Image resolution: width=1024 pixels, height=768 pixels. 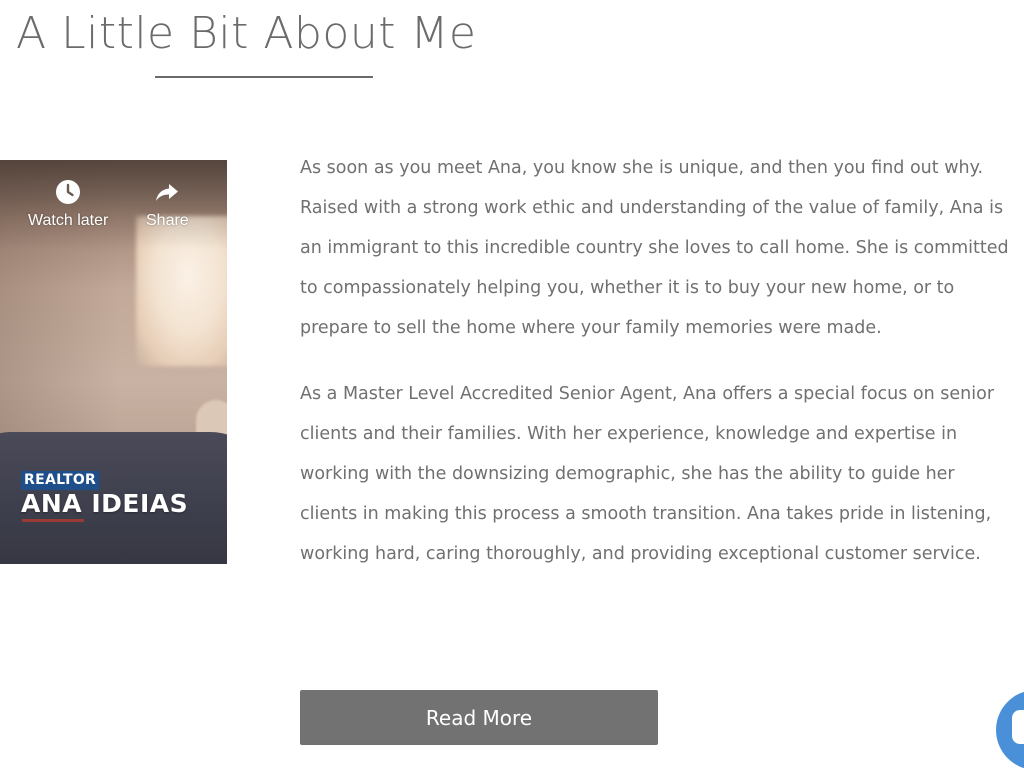 I want to click on chat-bubble-icon, so click(x=1018, y=727).